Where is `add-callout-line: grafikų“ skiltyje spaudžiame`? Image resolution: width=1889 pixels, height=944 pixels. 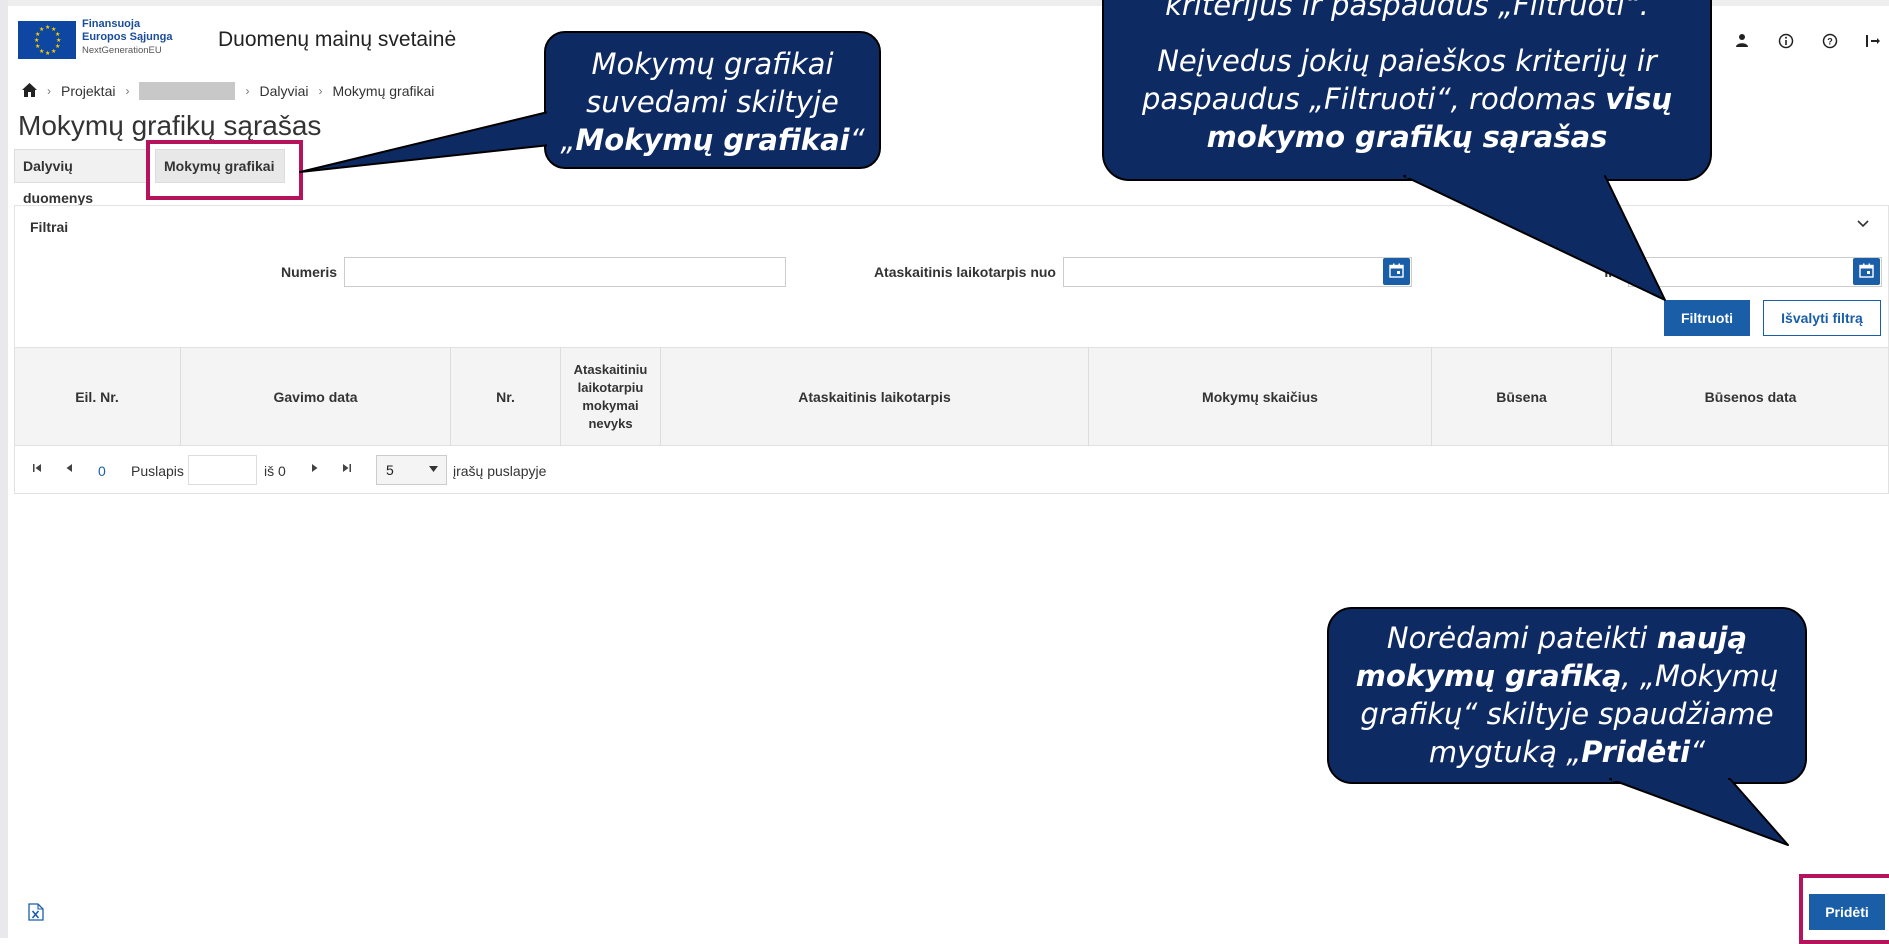 add-callout-line: grafikų“ skiltyje spaudžiame is located at coordinates (1567, 714).